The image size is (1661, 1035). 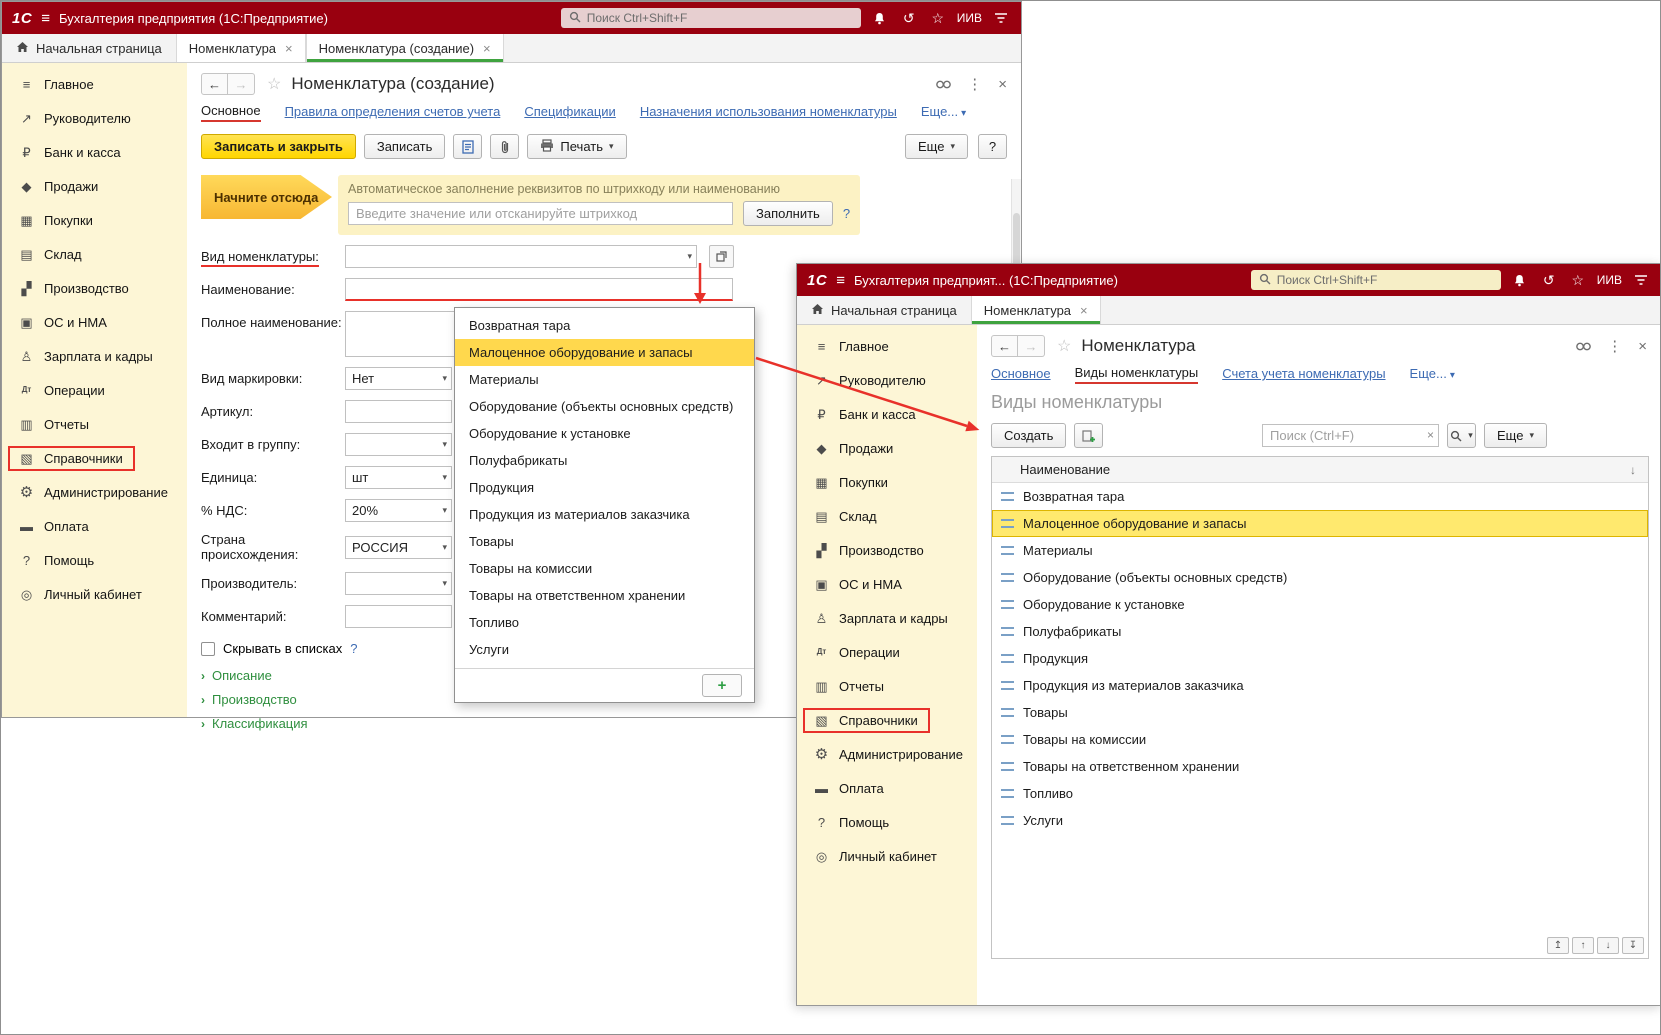 What do you see at coordinates (1375, 280) in the screenshot?
I see `global-search-input: Поиск Ctrl+Shift+F` at bounding box center [1375, 280].